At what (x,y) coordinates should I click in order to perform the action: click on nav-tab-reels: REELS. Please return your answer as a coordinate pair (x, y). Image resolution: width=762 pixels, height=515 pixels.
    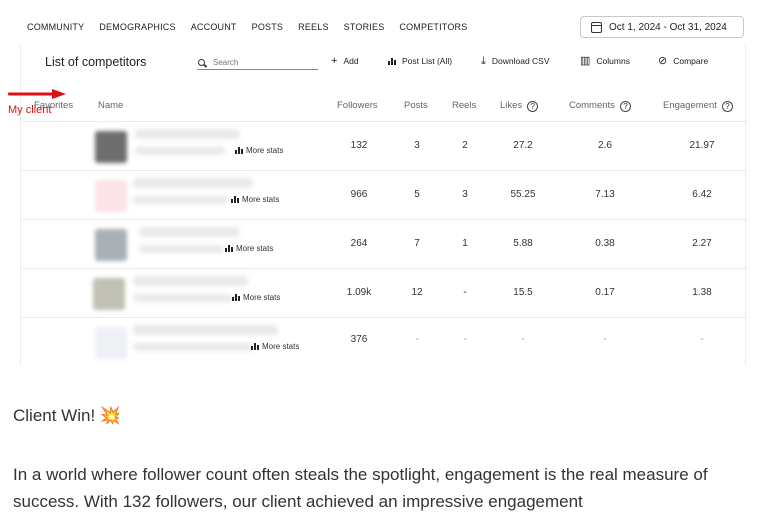
    Looking at the image, I should click on (313, 27).